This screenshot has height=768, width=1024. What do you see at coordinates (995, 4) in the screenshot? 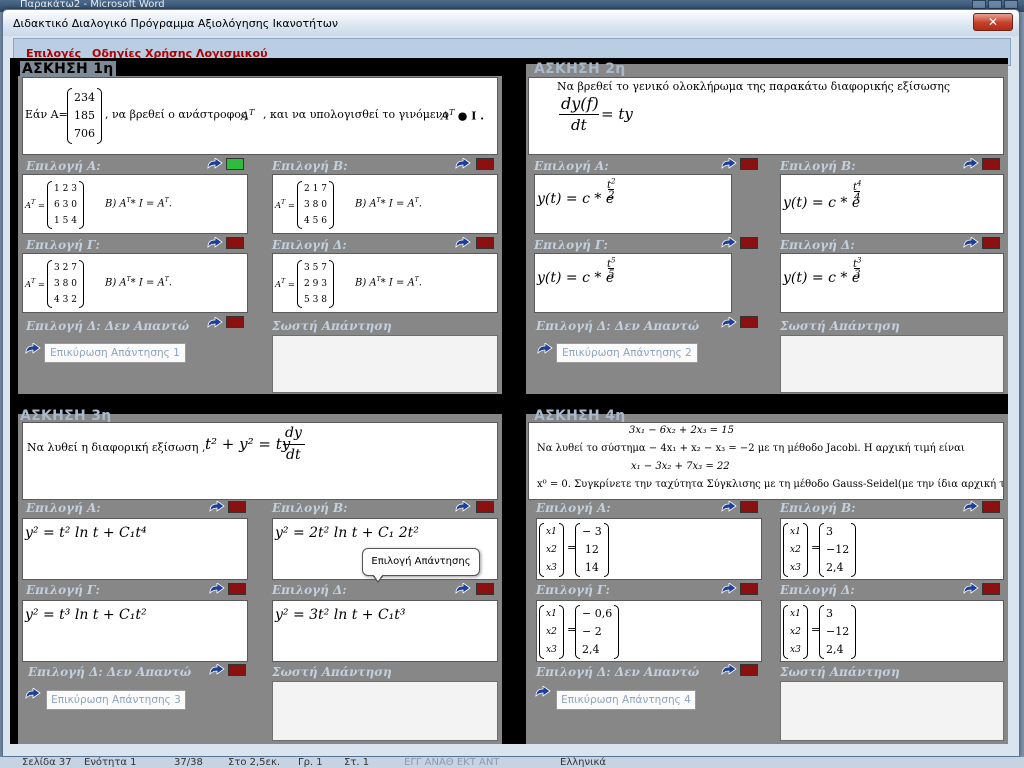
I see `maximize-icon` at bounding box center [995, 4].